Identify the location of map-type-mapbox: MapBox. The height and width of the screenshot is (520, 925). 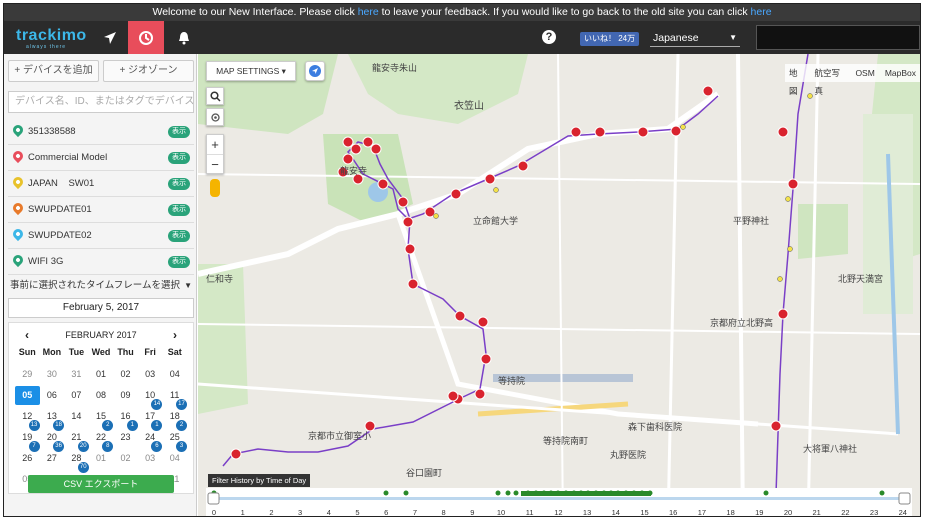
(900, 73).